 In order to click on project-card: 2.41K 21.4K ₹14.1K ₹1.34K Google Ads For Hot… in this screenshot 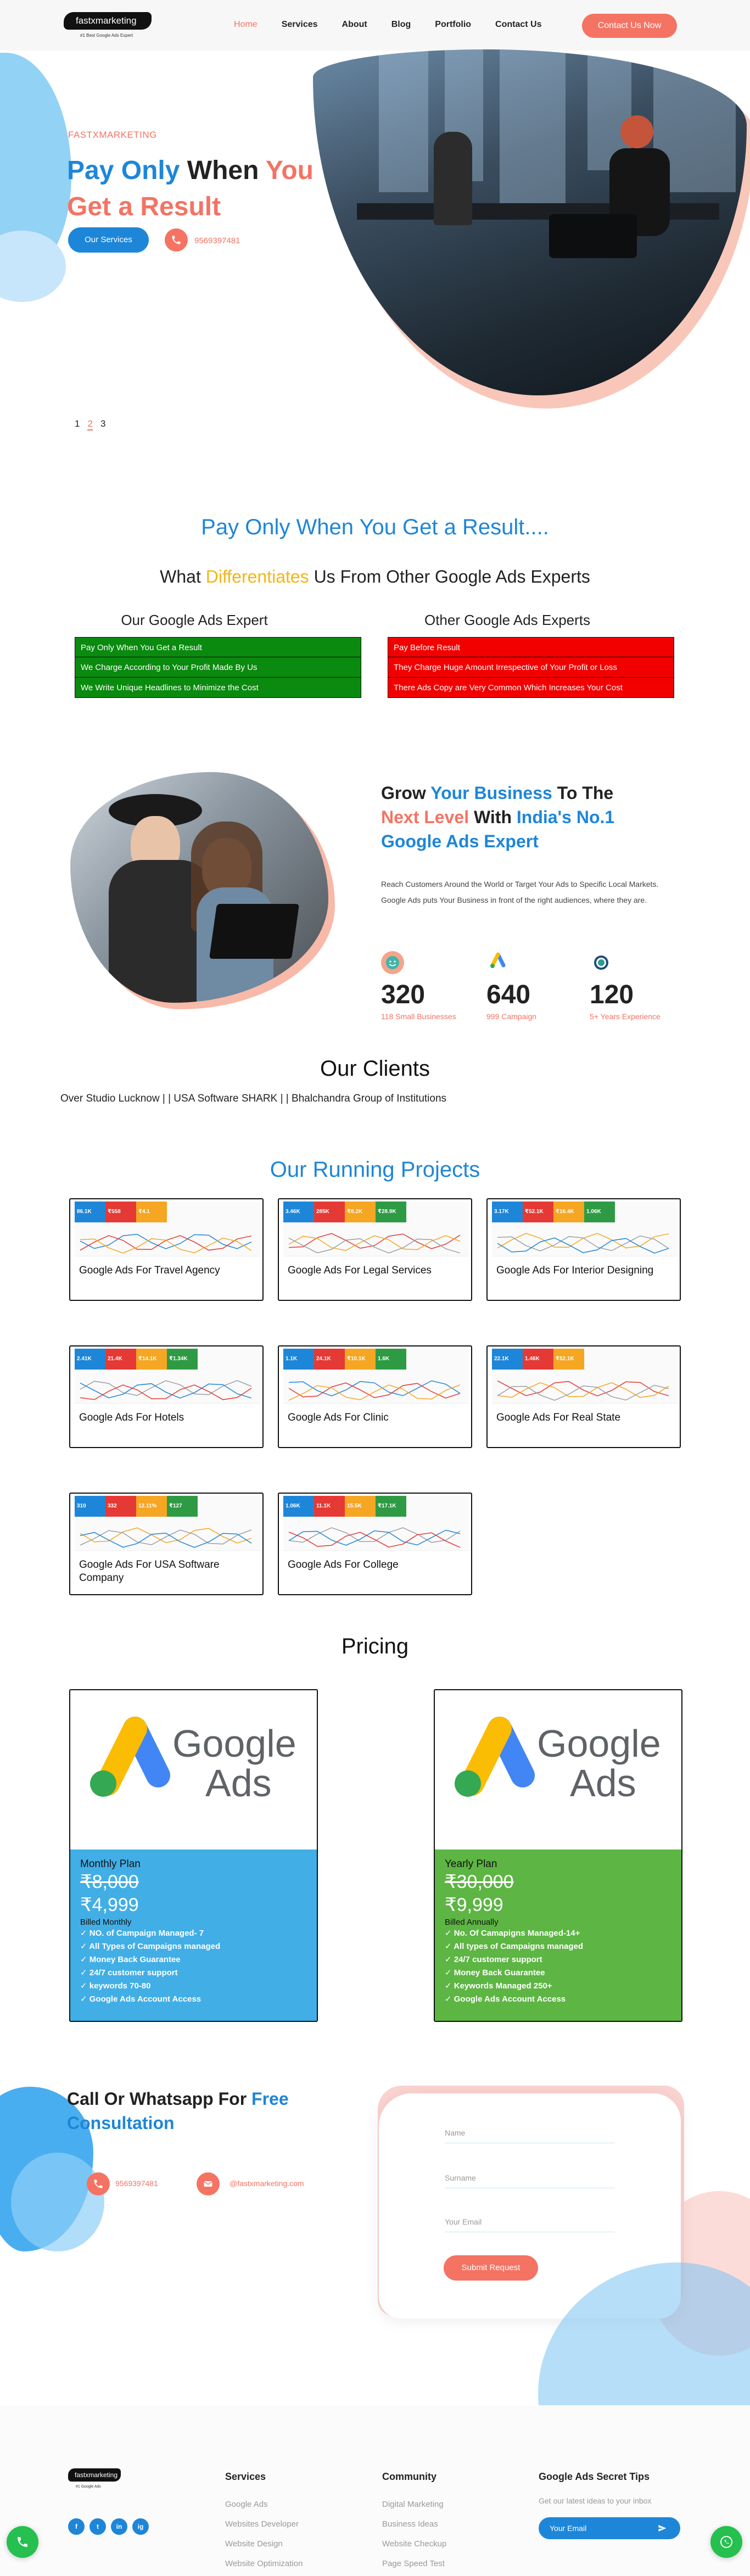, I will do `click(166, 1396)`.